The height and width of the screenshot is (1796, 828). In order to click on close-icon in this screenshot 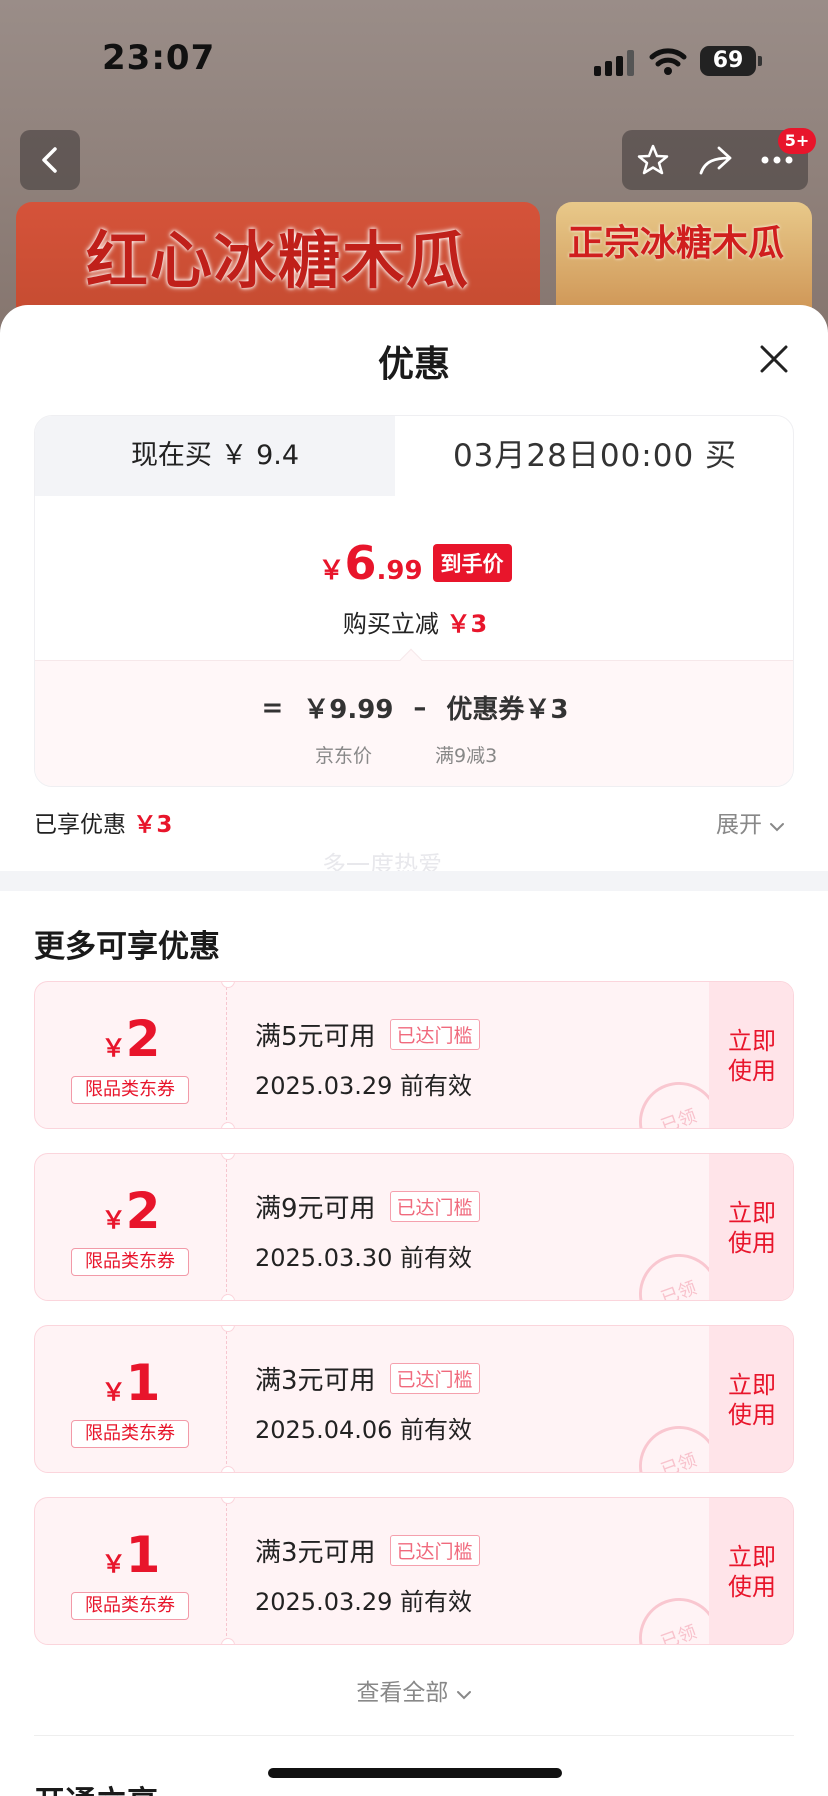, I will do `click(774, 359)`.